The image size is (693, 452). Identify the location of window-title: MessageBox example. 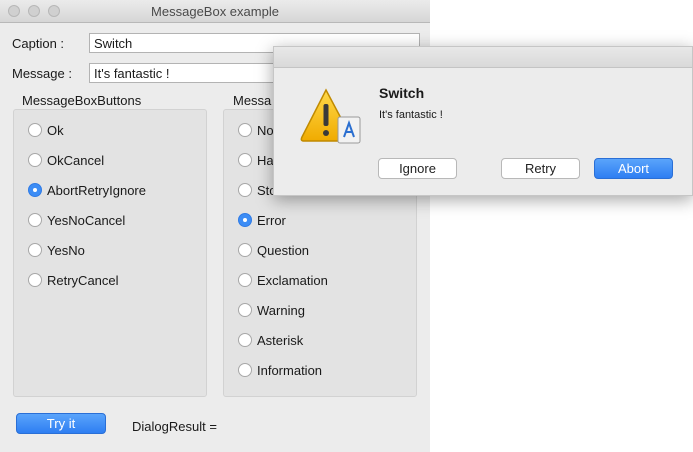
(215, 11).